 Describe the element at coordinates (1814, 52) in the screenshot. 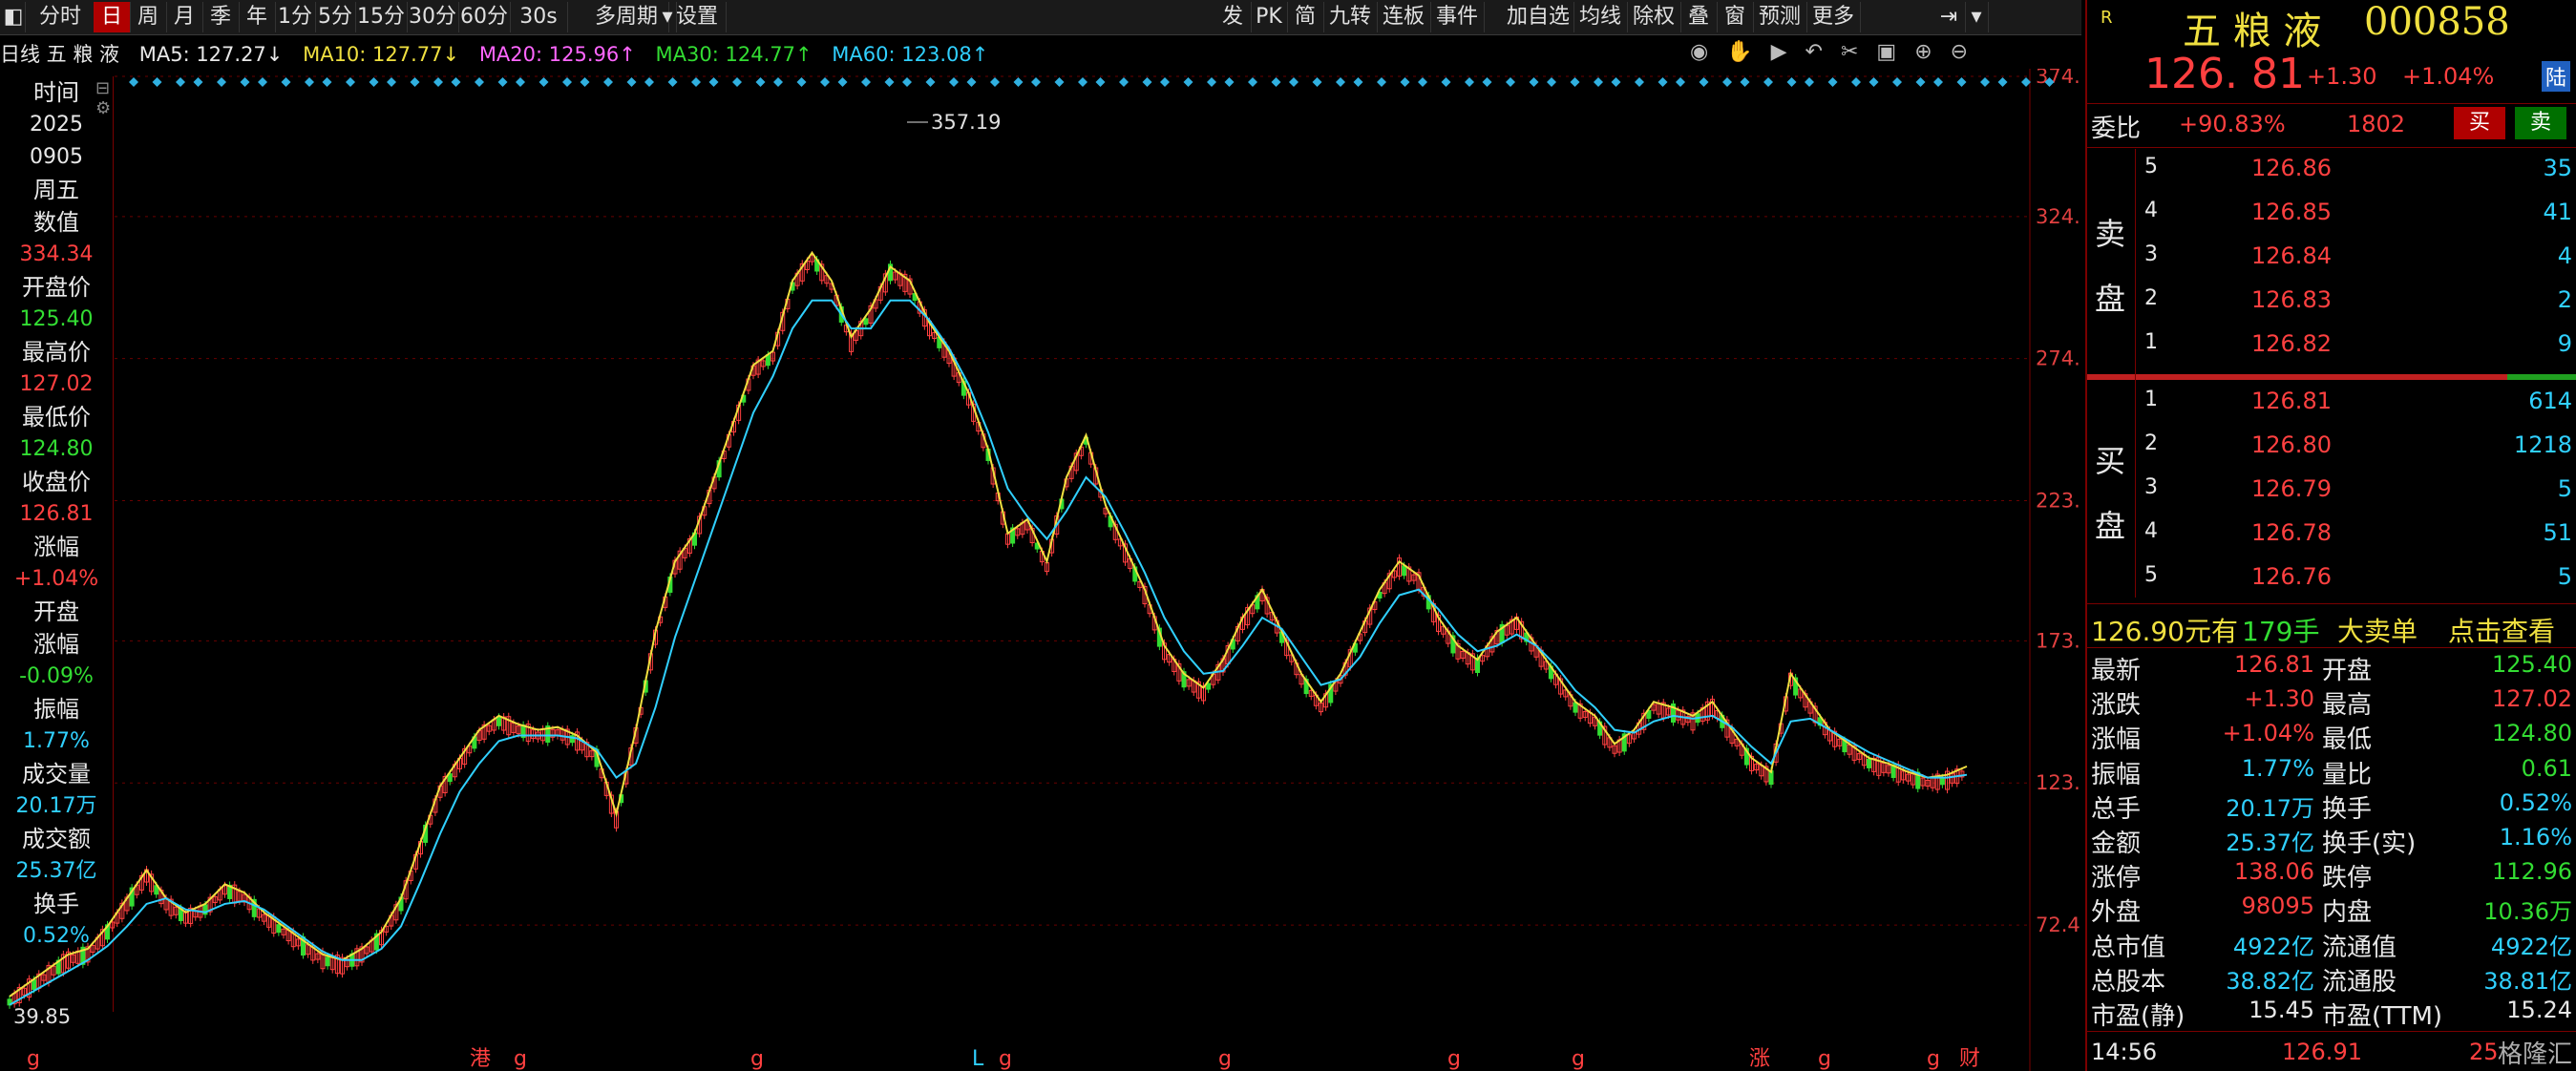

I see `undo-icon: ↶` at that location.